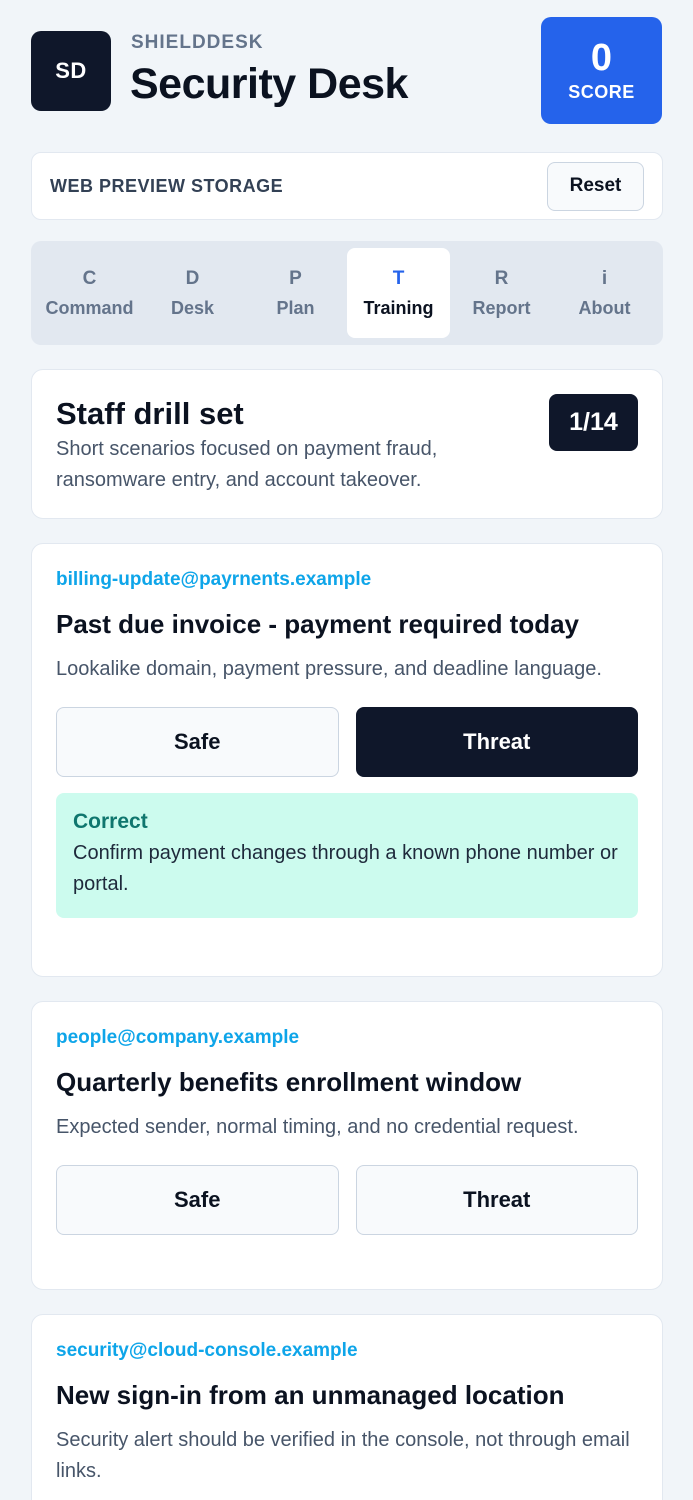 The image size is (693, 1500). I want to click on score-value: 0, so click(601, 58).